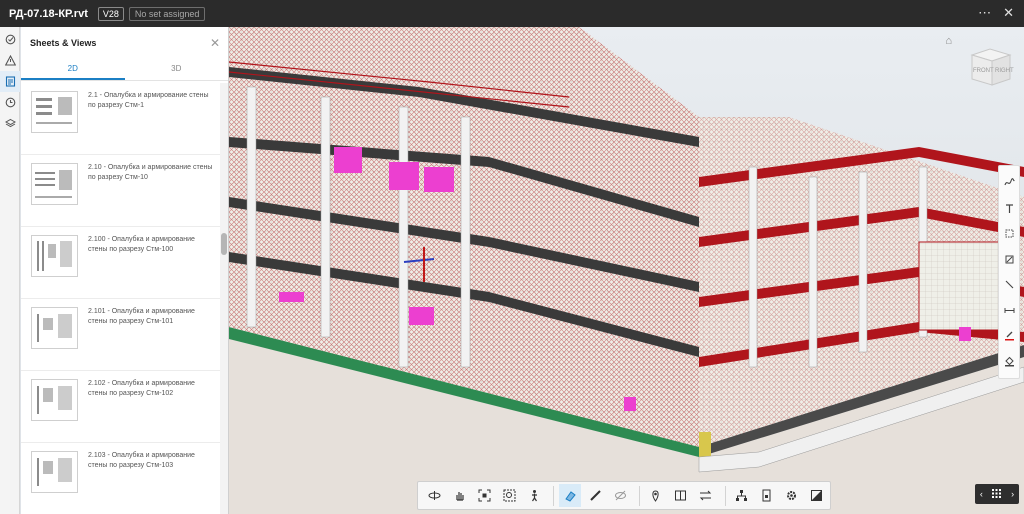 This screenshot has width=1024, height=514. What do you see at coordinates (1009, 285) in the screenshot?
I see `line-icon` at bounding box center [1009, 285].